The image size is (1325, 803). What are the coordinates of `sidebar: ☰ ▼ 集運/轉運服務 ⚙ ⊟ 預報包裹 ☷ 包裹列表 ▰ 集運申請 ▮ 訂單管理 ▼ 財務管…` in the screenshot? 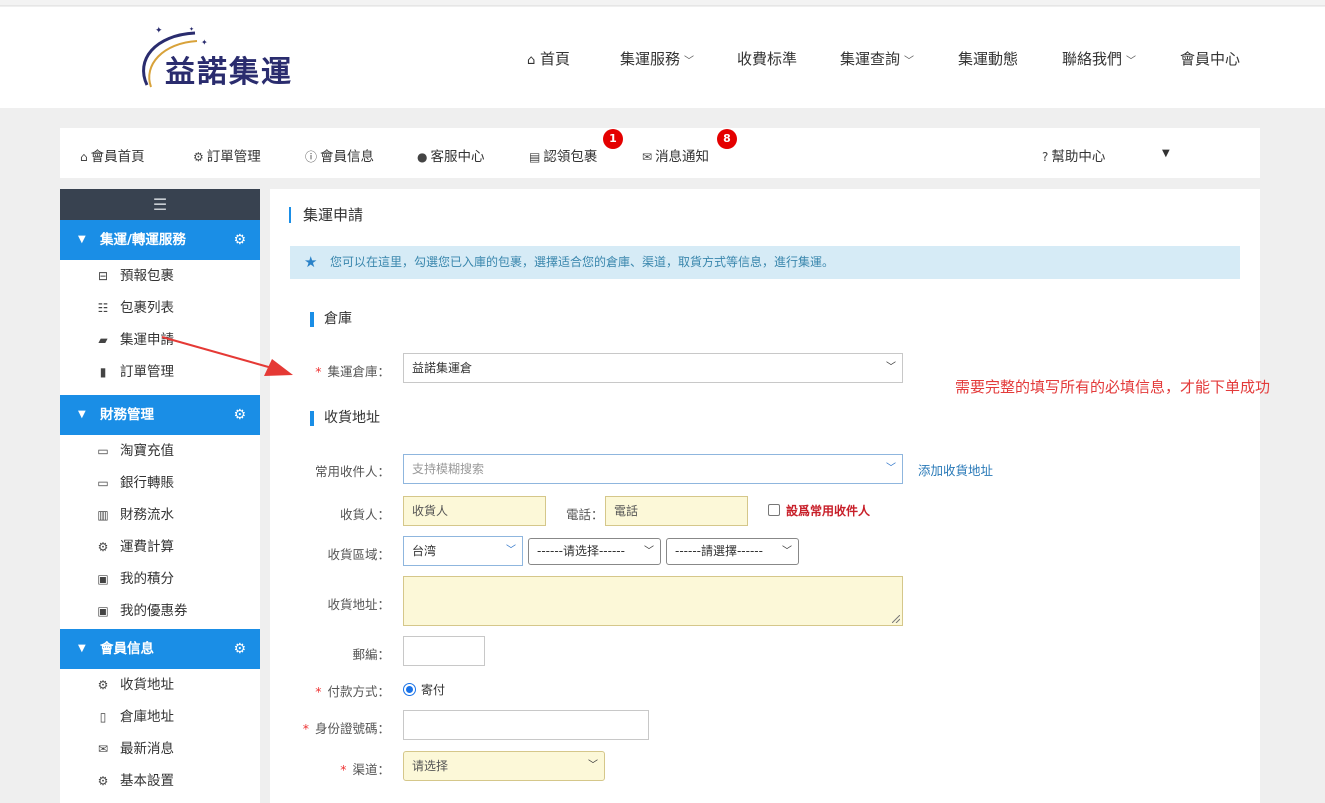 It's located at (160, 496).